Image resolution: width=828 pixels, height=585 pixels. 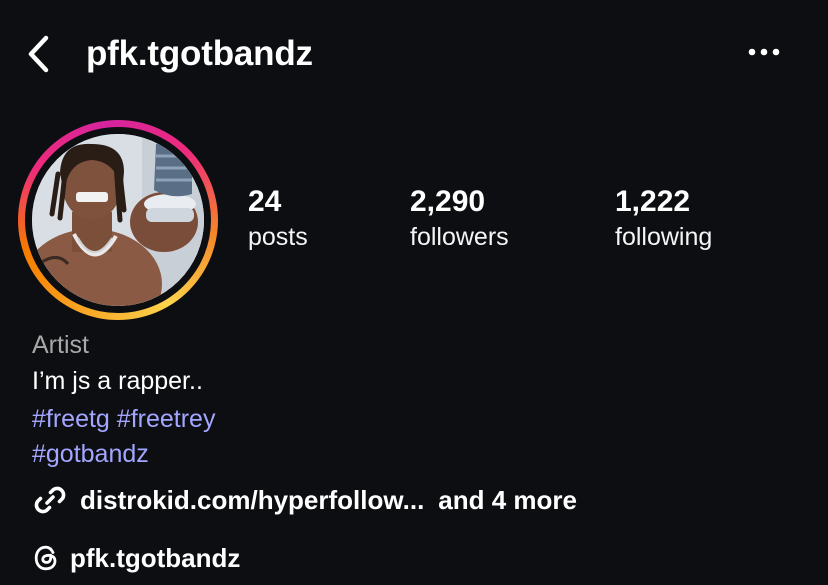 I want to click on threads-badge: pfk.tgotbandz, so click(x=136, y=558).